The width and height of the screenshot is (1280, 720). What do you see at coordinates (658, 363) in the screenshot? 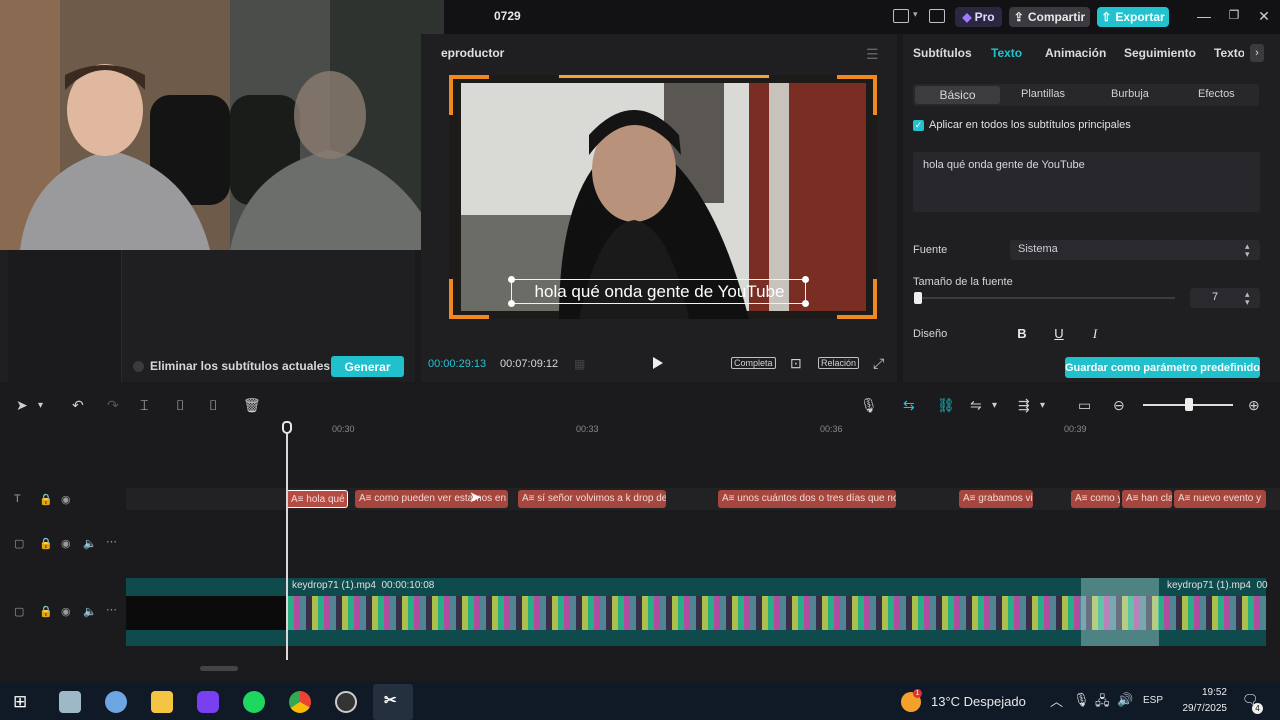
I see `play-icon` at bounding box center [658, 363].